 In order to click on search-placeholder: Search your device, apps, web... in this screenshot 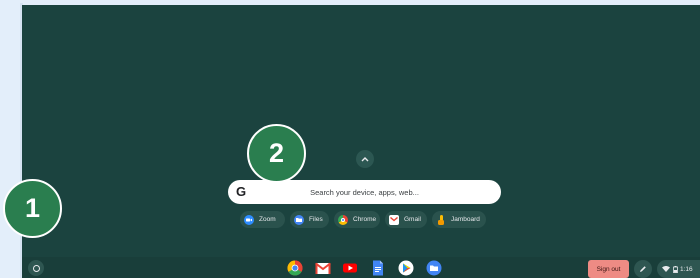, I will do `click(364, 192)`.